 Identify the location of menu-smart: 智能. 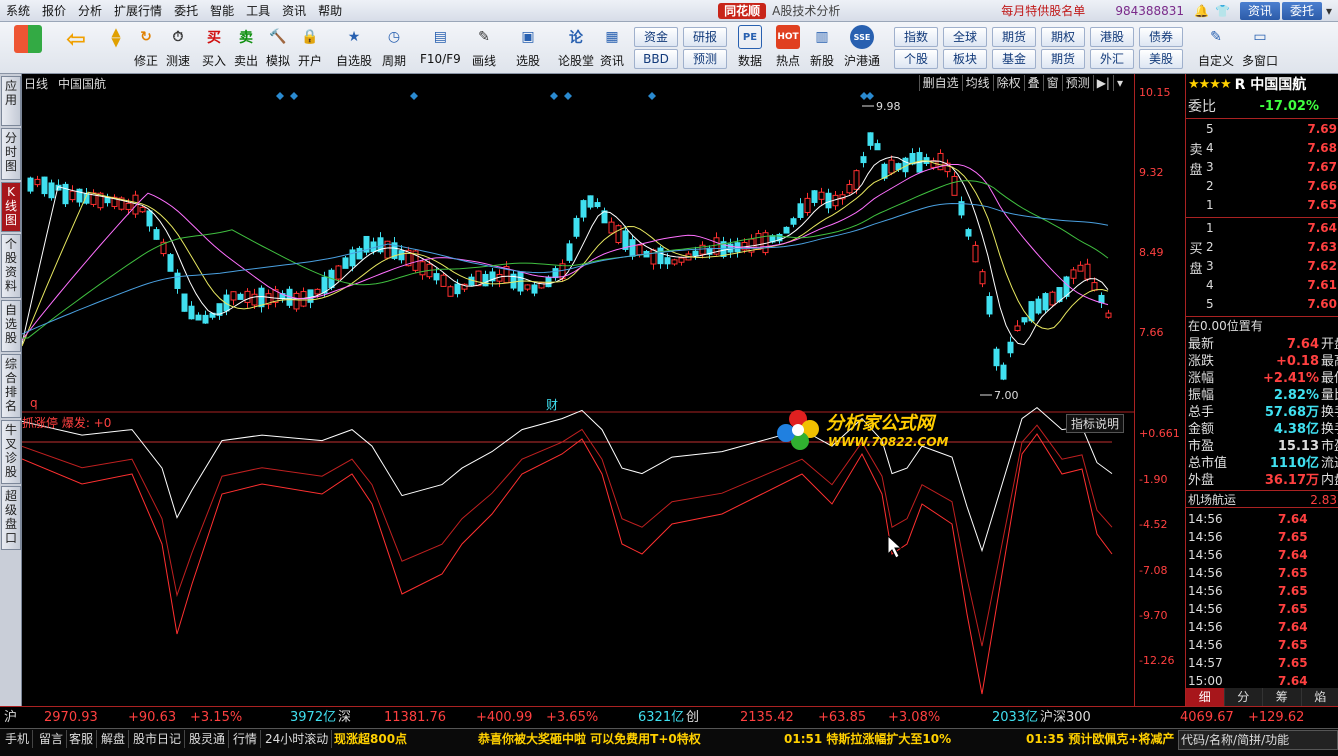
(222, 11).